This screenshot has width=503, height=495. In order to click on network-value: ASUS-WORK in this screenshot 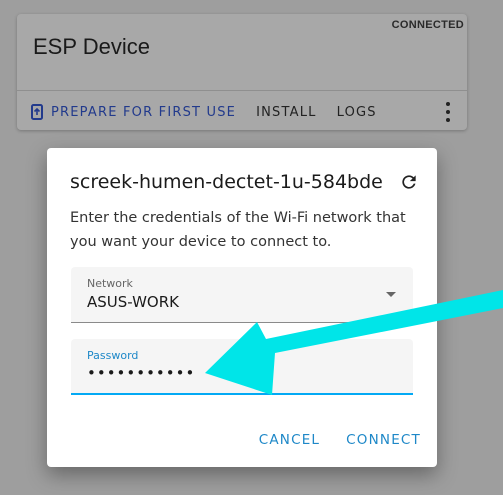, I will do `click(133, 302)`.